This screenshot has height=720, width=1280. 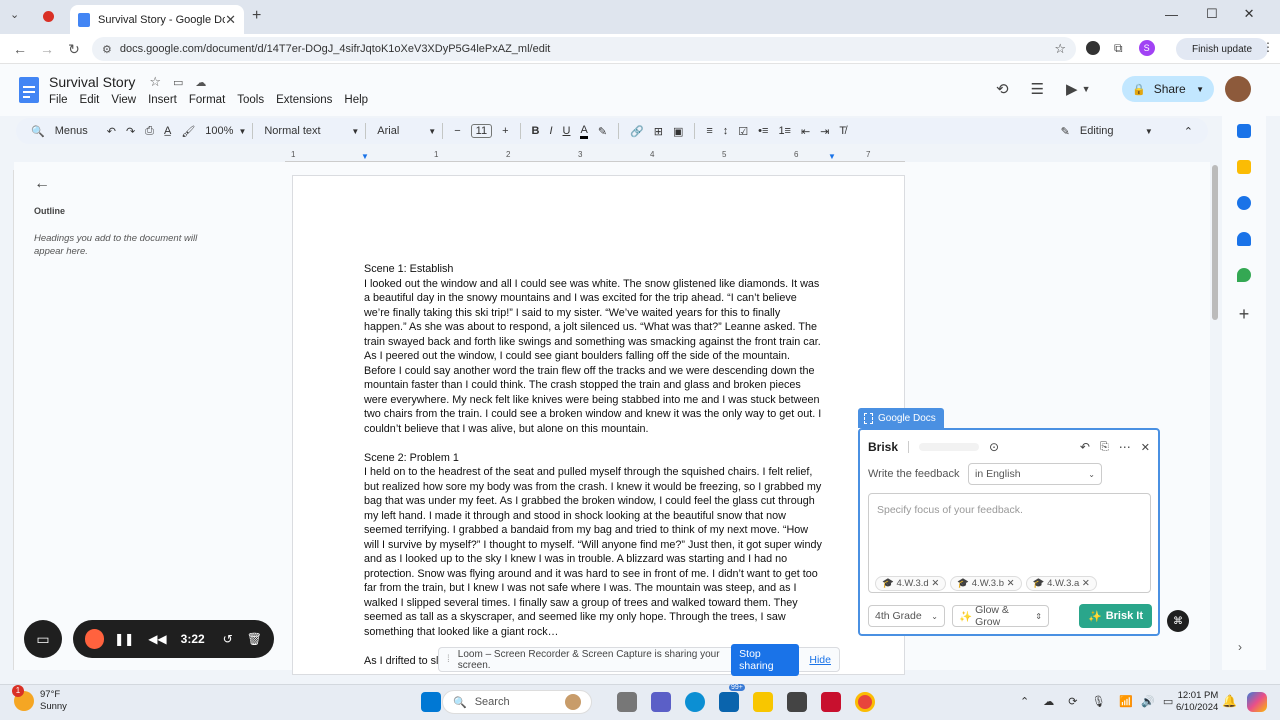 What do you see at coordinates (1238, 89) in the screenshot?
I see `user-avatar` at bounding box center [1238, 89].